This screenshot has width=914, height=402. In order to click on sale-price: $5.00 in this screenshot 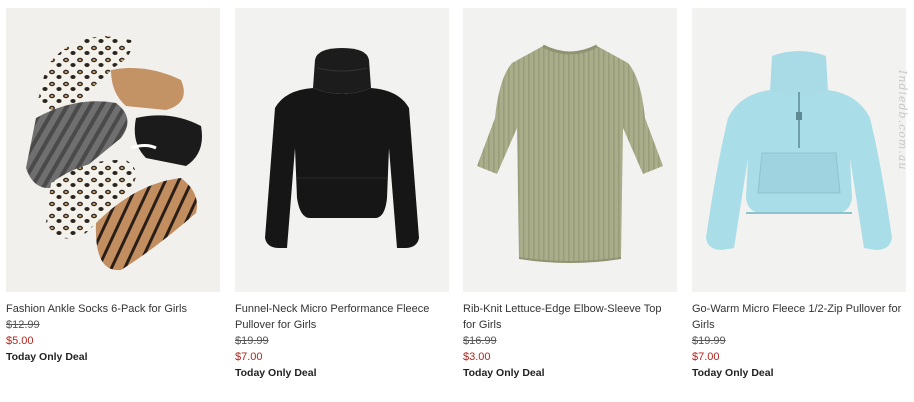, I will do `click(20, 341)`.